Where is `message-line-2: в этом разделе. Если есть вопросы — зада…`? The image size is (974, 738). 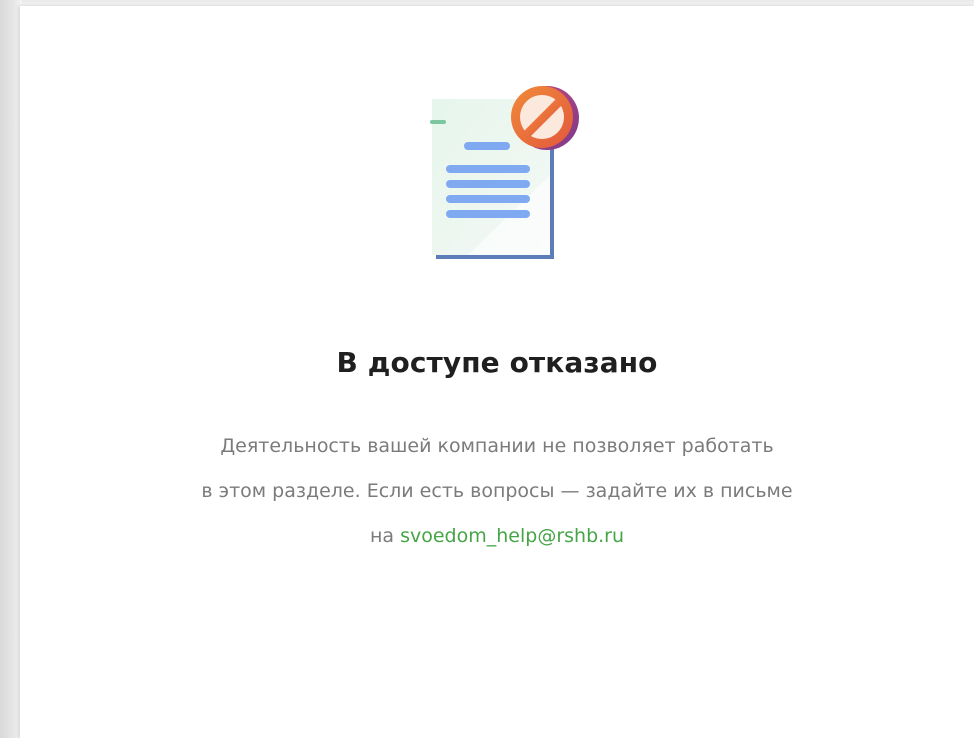
message-line-2: в этом разделе. Если есть вопросы — зада… is located at coordinates (497, 491).